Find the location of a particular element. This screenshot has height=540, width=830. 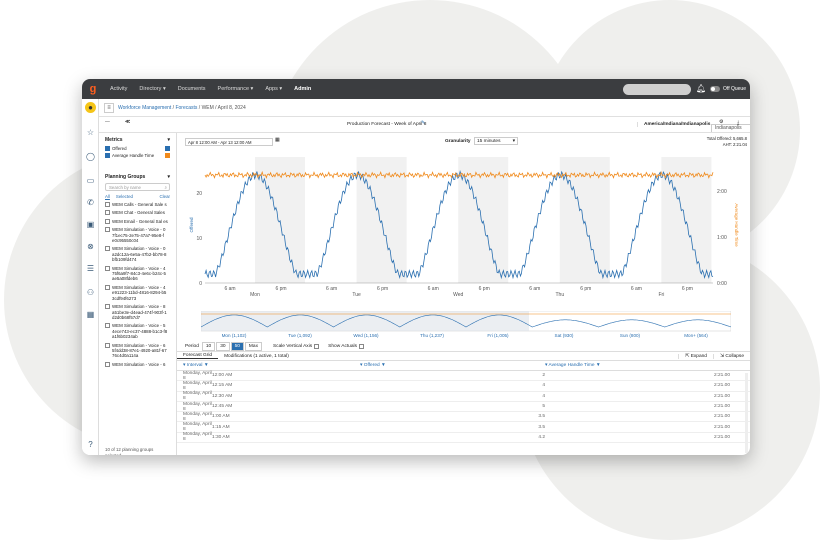

planning-group-label: WEM Simulation - Voice - 6 is located at coordinates (139, 364).